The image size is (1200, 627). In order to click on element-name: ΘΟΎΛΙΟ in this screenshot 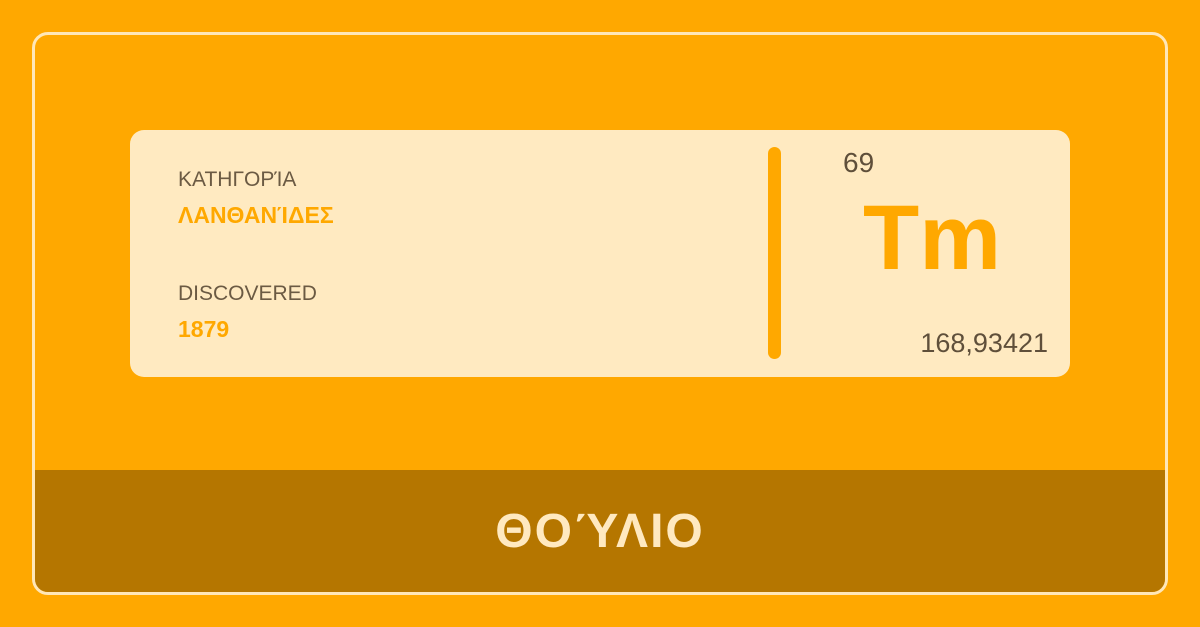, I will do `click(600, 531)`.